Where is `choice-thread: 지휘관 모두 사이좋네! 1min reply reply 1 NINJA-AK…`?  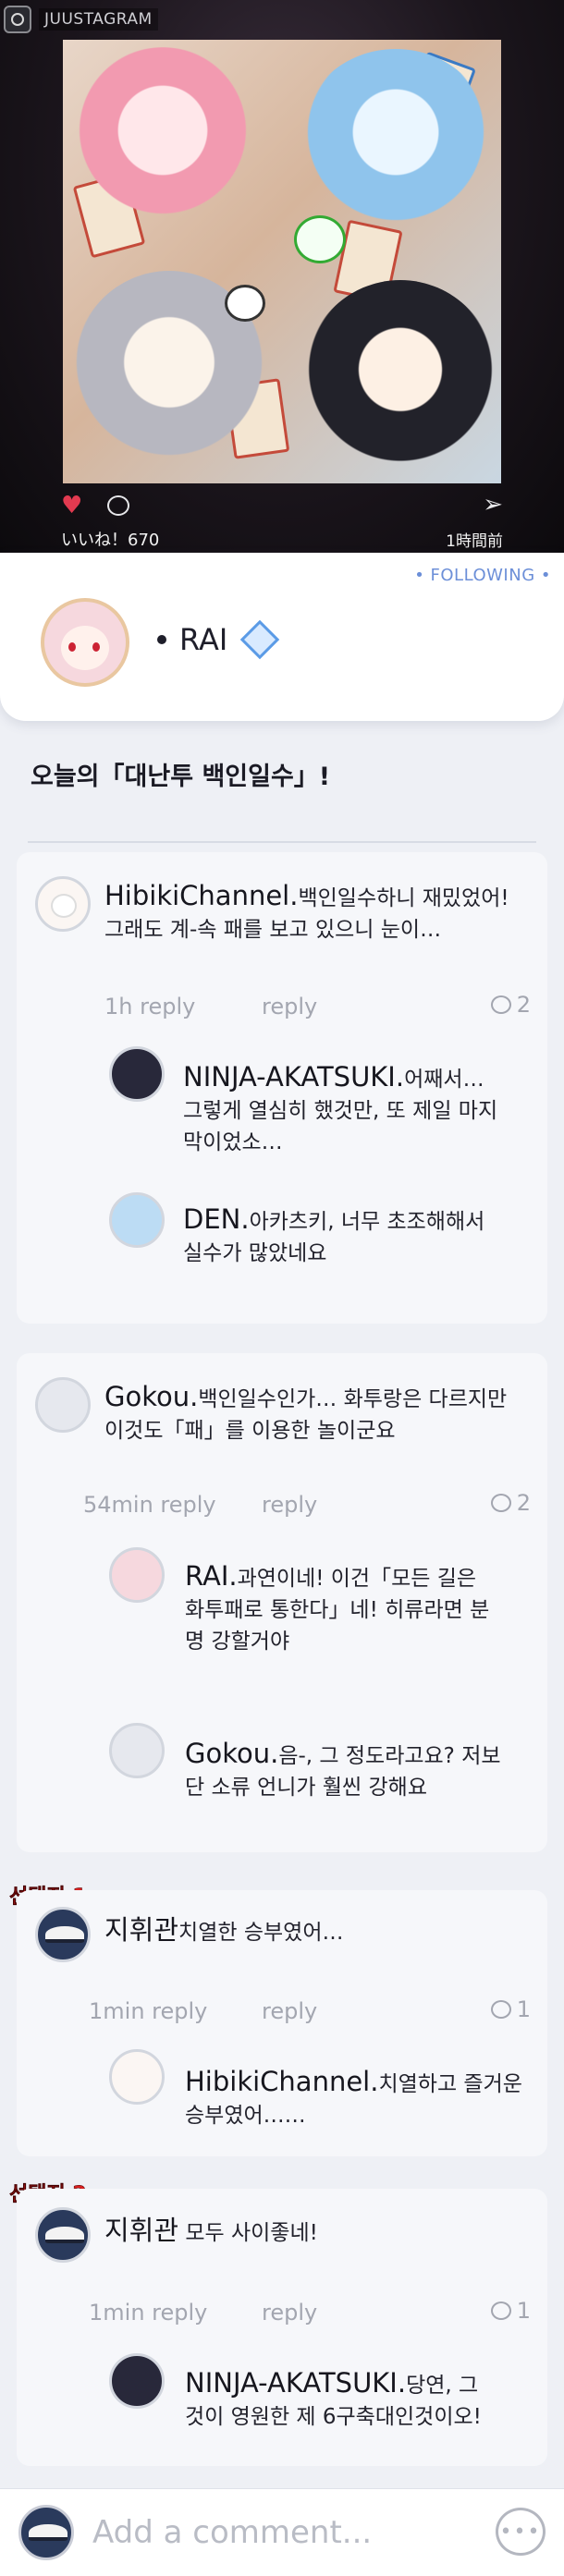 choice-thread: 지휘관 모두 사이좋네! 1min reply reply 1 NINJA-AK… is located at coordinates (282, 2327).